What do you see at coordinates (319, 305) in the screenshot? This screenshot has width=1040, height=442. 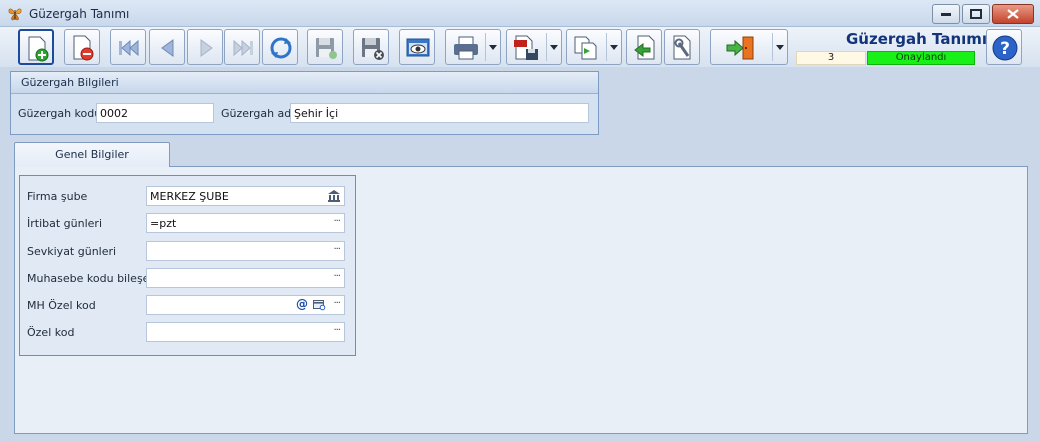 I see `card-search-icon` at bounding box center [319, 305].